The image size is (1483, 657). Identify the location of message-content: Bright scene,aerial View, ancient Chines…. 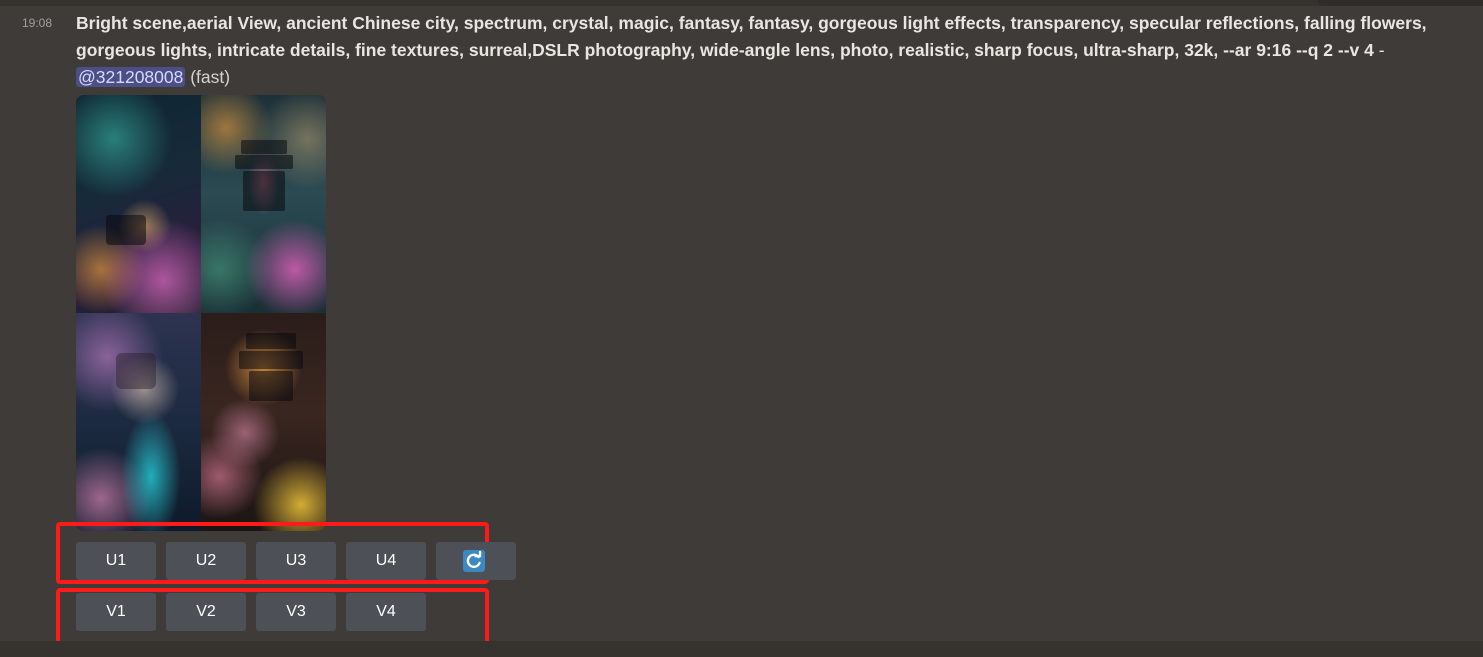
(766, 50).